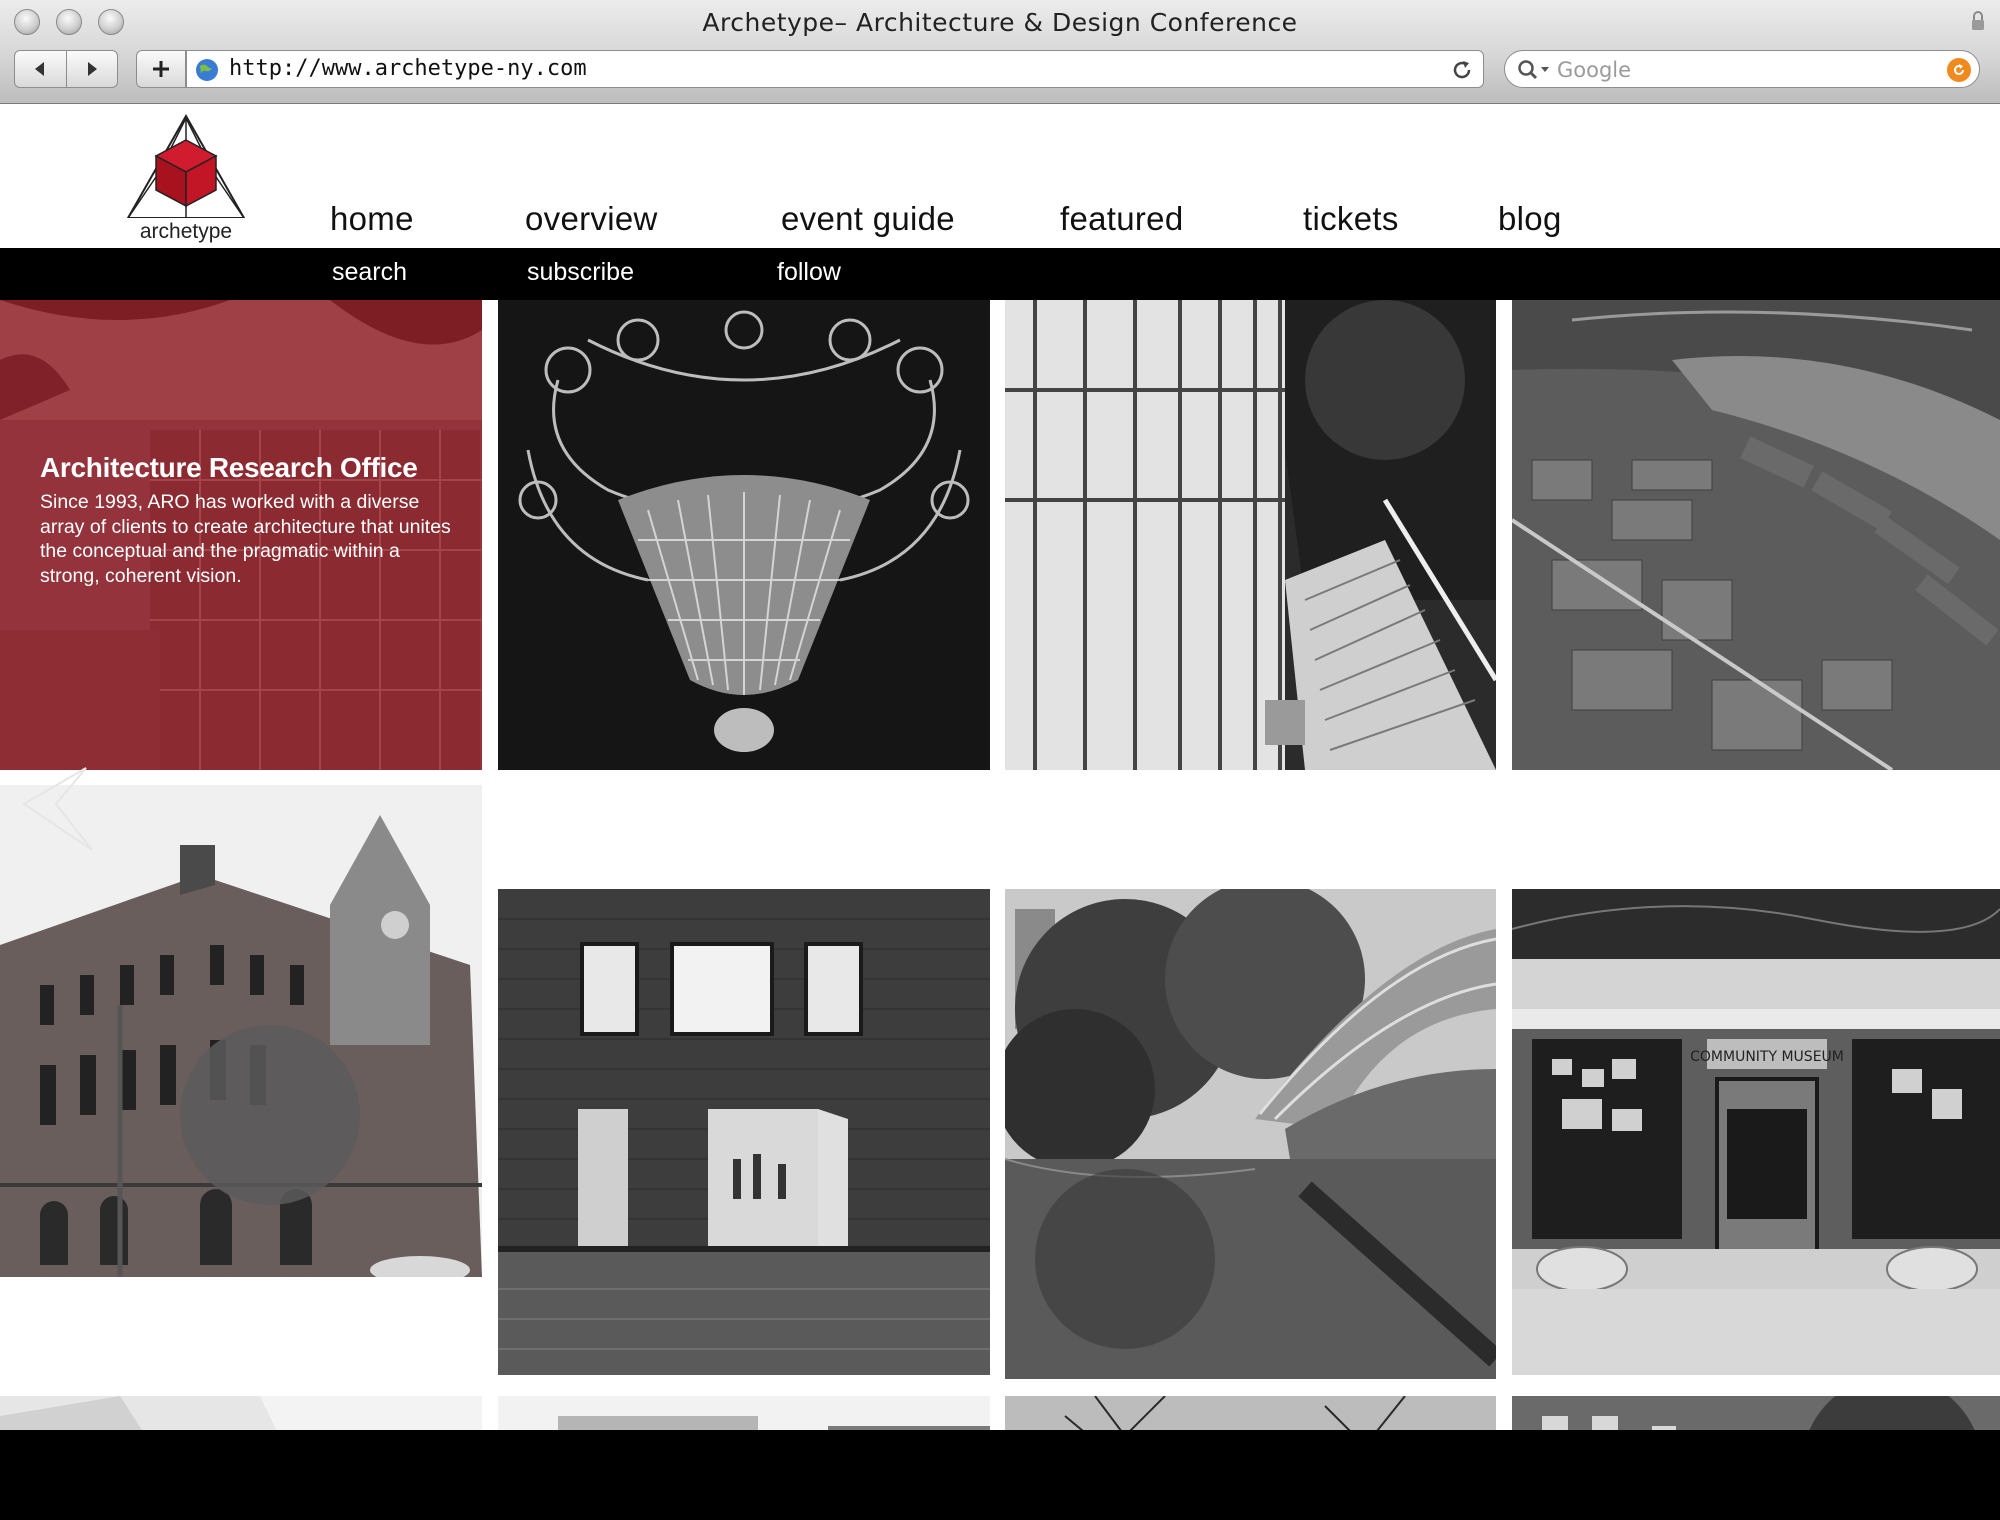 Image resolution: width=2000 pixels, height=1520 pixels. What do you see at coordinates (207, 70) in the screenshot?
I see `globe-icon` at bounding box center [207, 70].